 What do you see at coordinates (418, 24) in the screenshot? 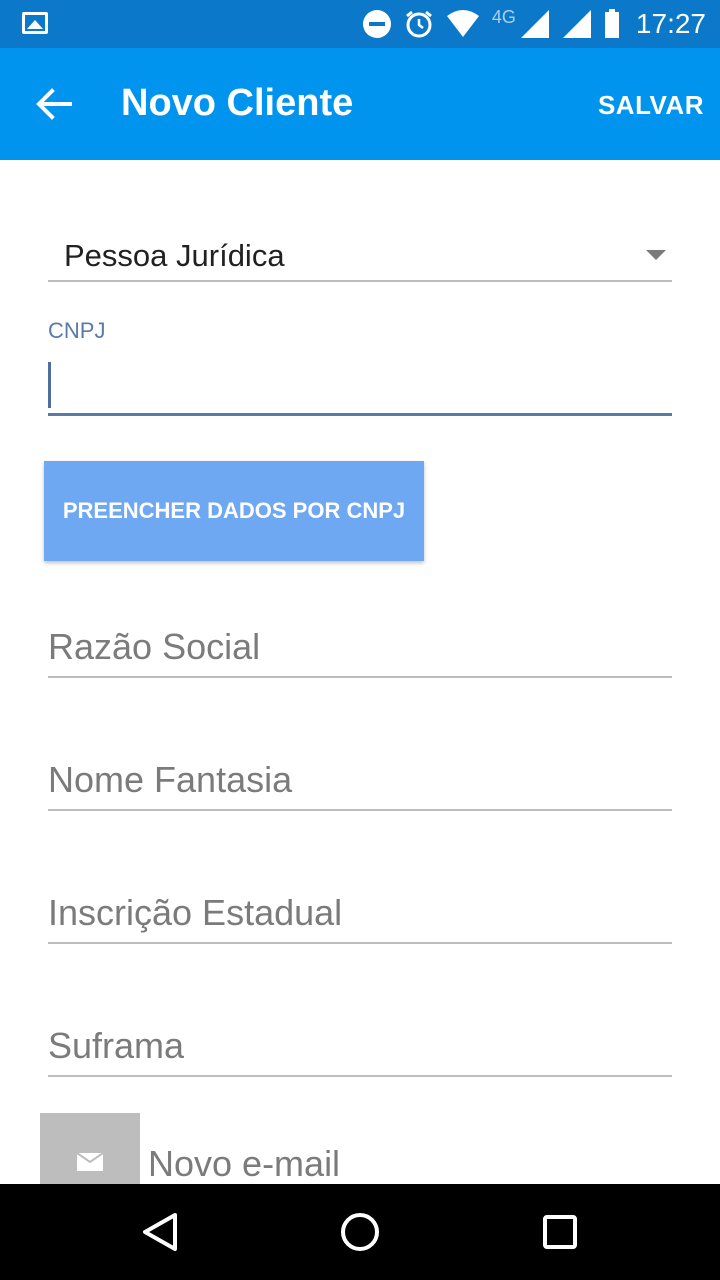
I see `alarm-icon` at bounding box center [418, 24].